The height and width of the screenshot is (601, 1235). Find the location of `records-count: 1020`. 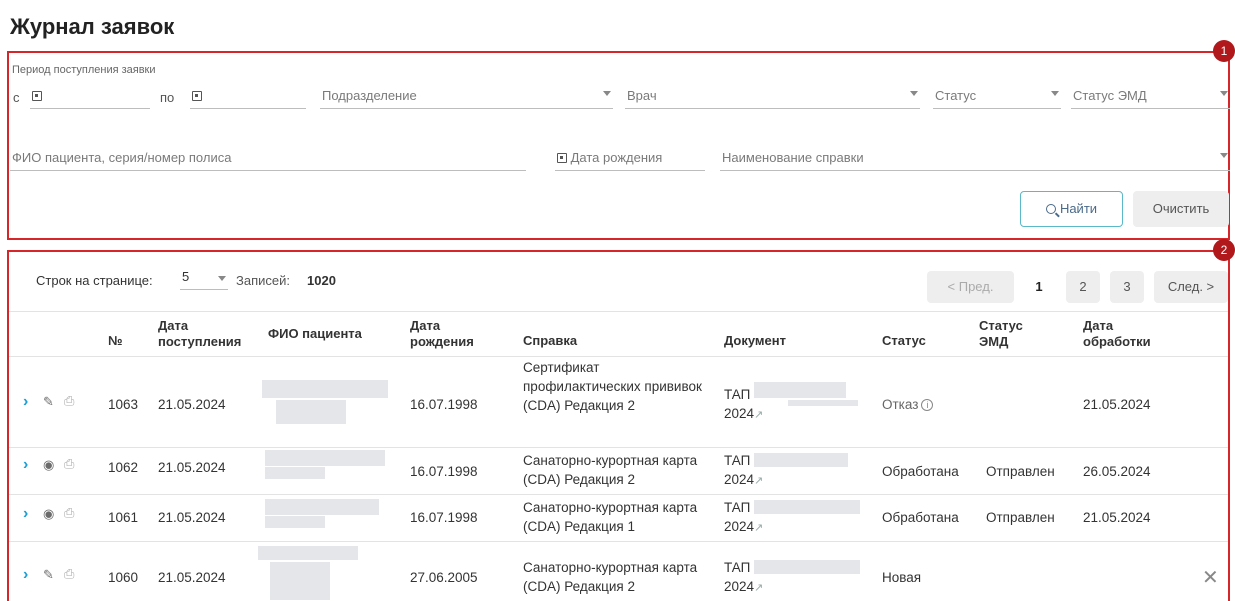

records-count: 1020 is located at coordinates (321, 280).